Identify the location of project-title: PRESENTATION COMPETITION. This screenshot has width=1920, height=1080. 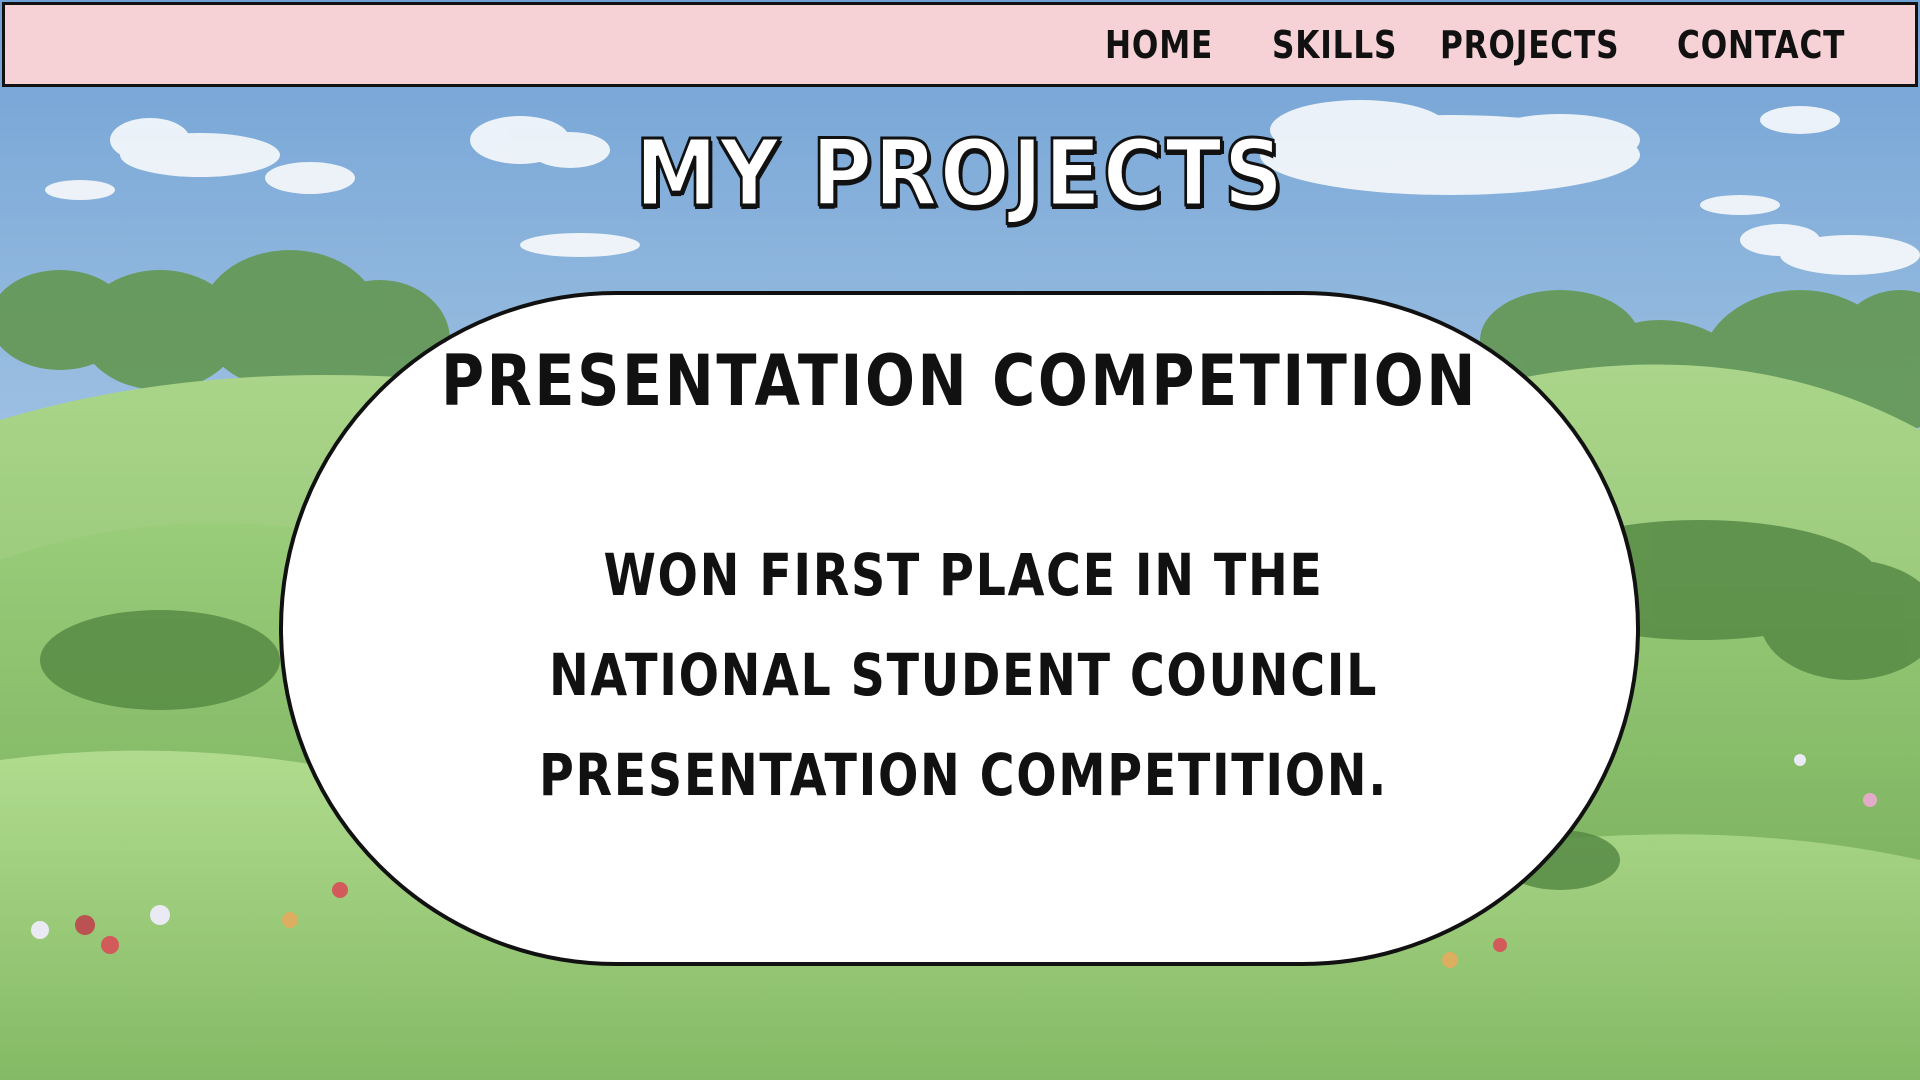
(959, 381).